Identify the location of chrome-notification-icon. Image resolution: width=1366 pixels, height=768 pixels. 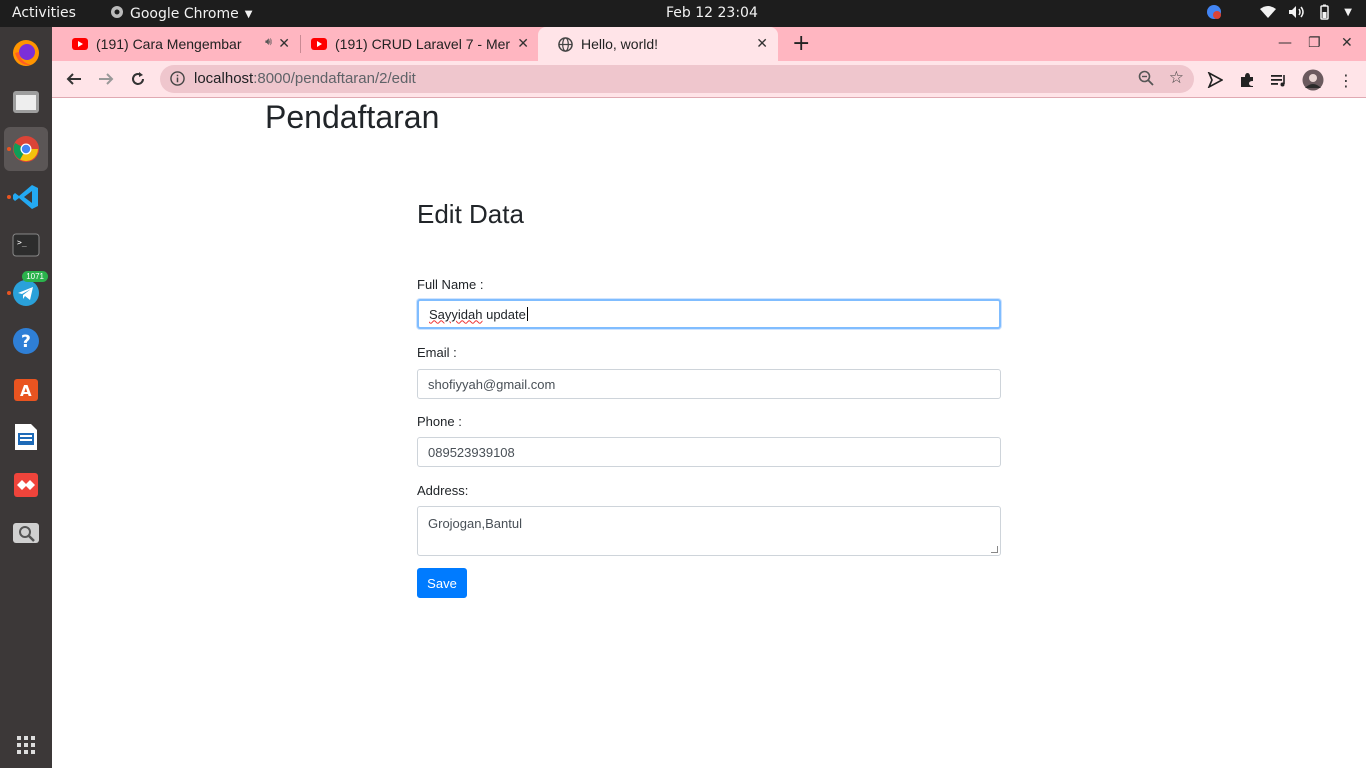
(1214, 12).